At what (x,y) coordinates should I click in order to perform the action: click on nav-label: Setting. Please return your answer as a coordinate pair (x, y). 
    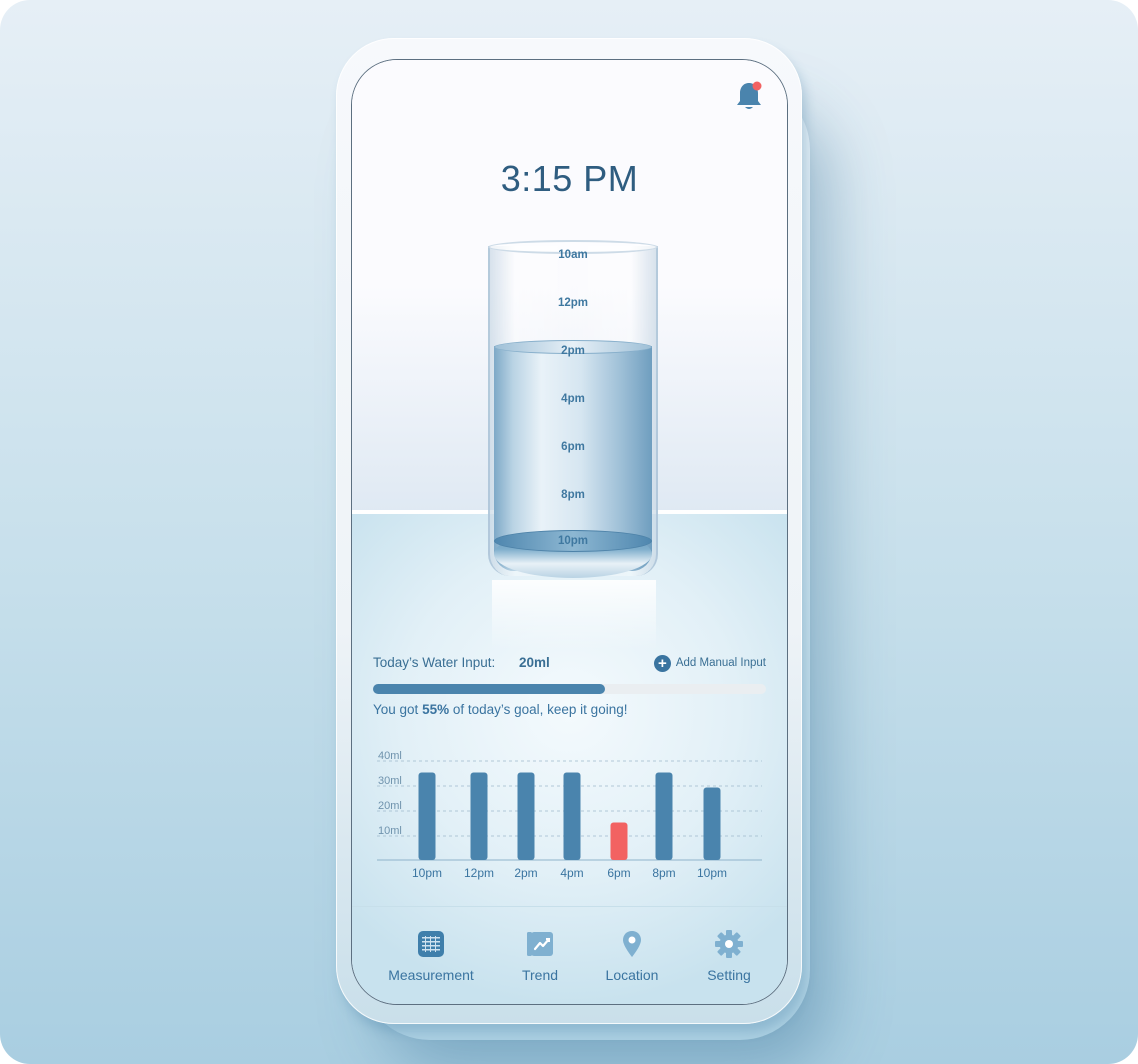
    Looking at the image, I should click on (729, 975).